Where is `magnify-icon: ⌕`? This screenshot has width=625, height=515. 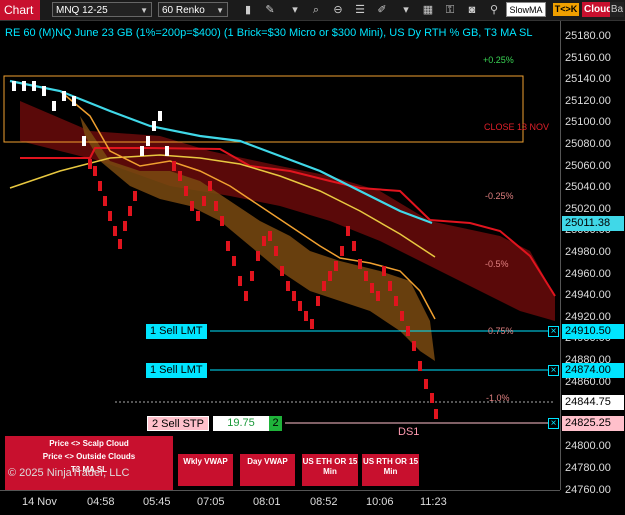 magnify-icon: ⌕ is located at coordinates (316, 10).